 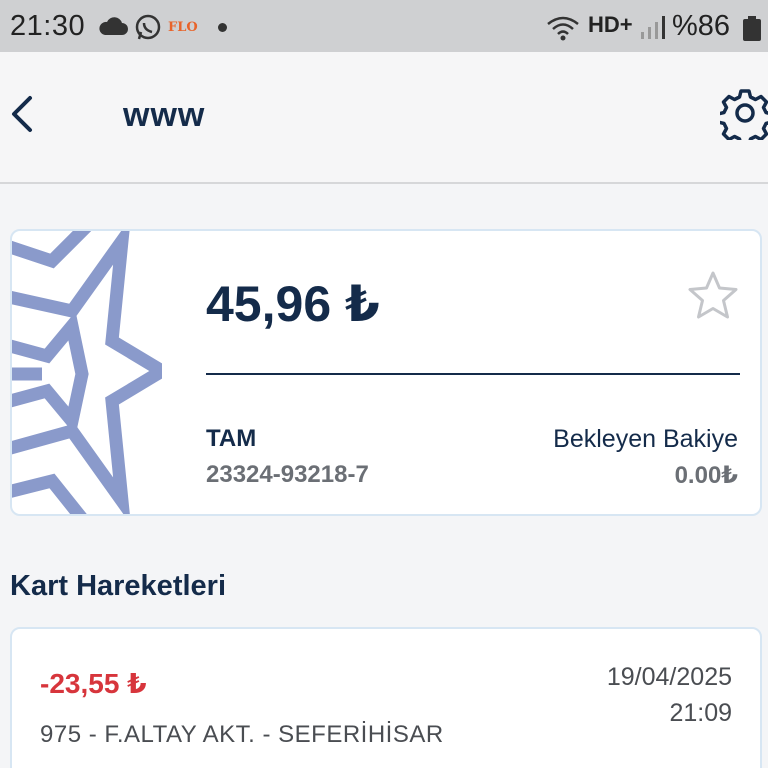 What do you see at coordinates (752, 28) in the screenshot?
I see `battery-icon` at bounding box center [752, 28].